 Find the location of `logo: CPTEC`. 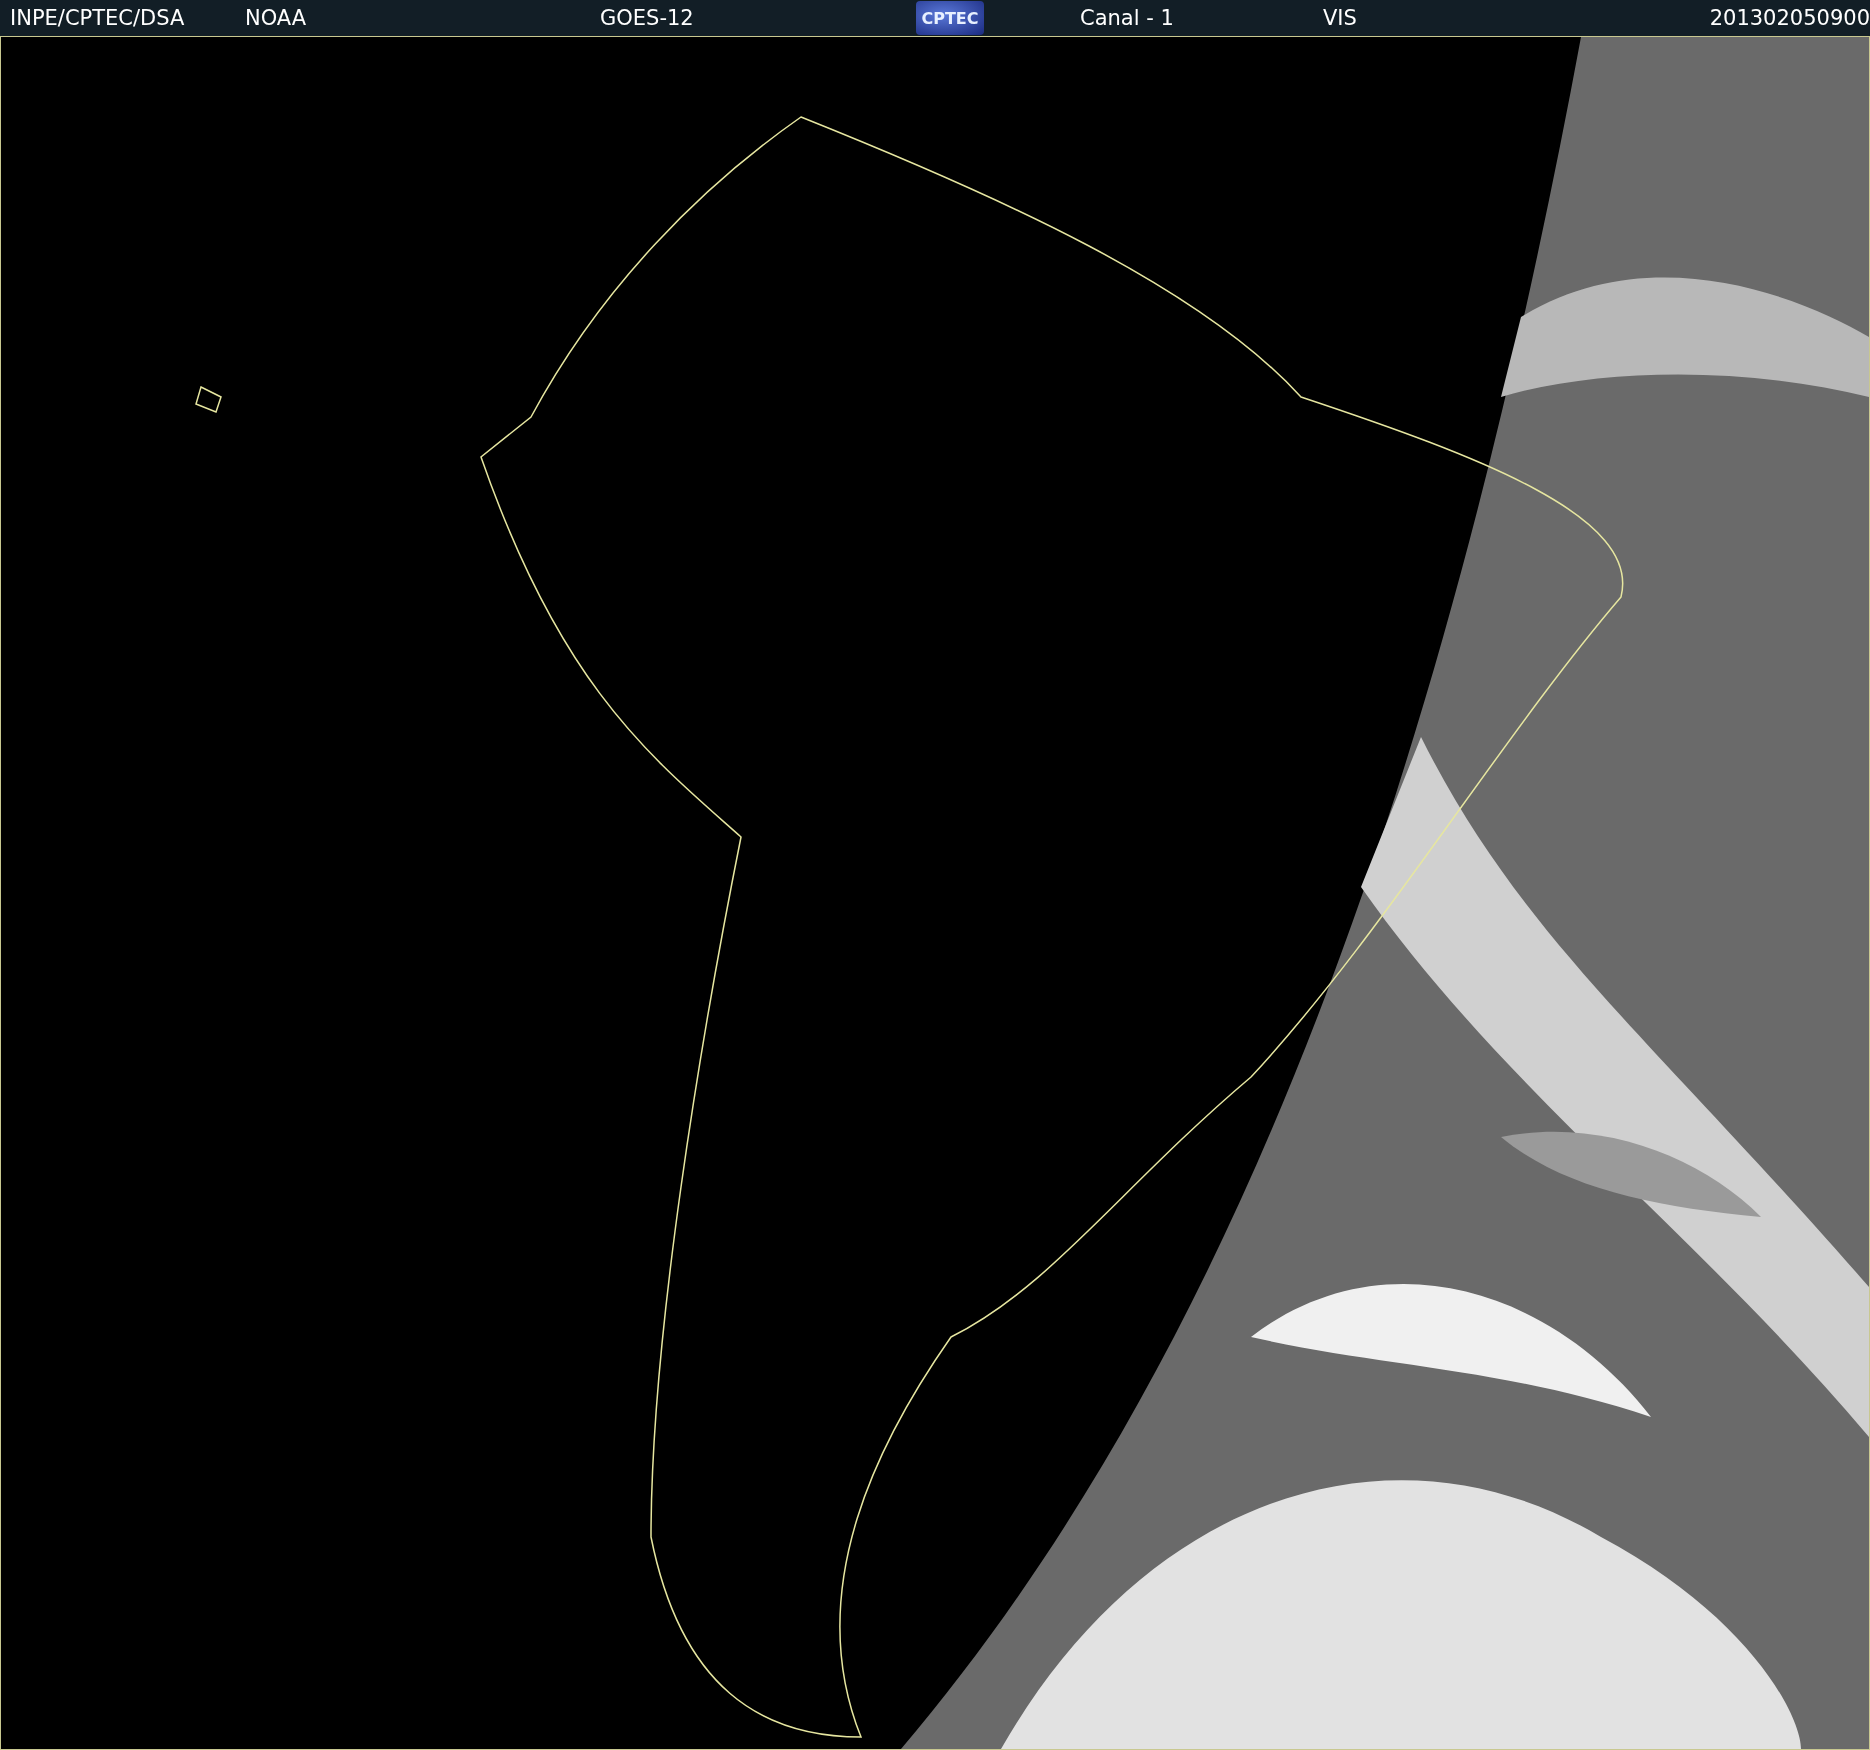

logo: CPTEC is located at coordinates (950, 18).